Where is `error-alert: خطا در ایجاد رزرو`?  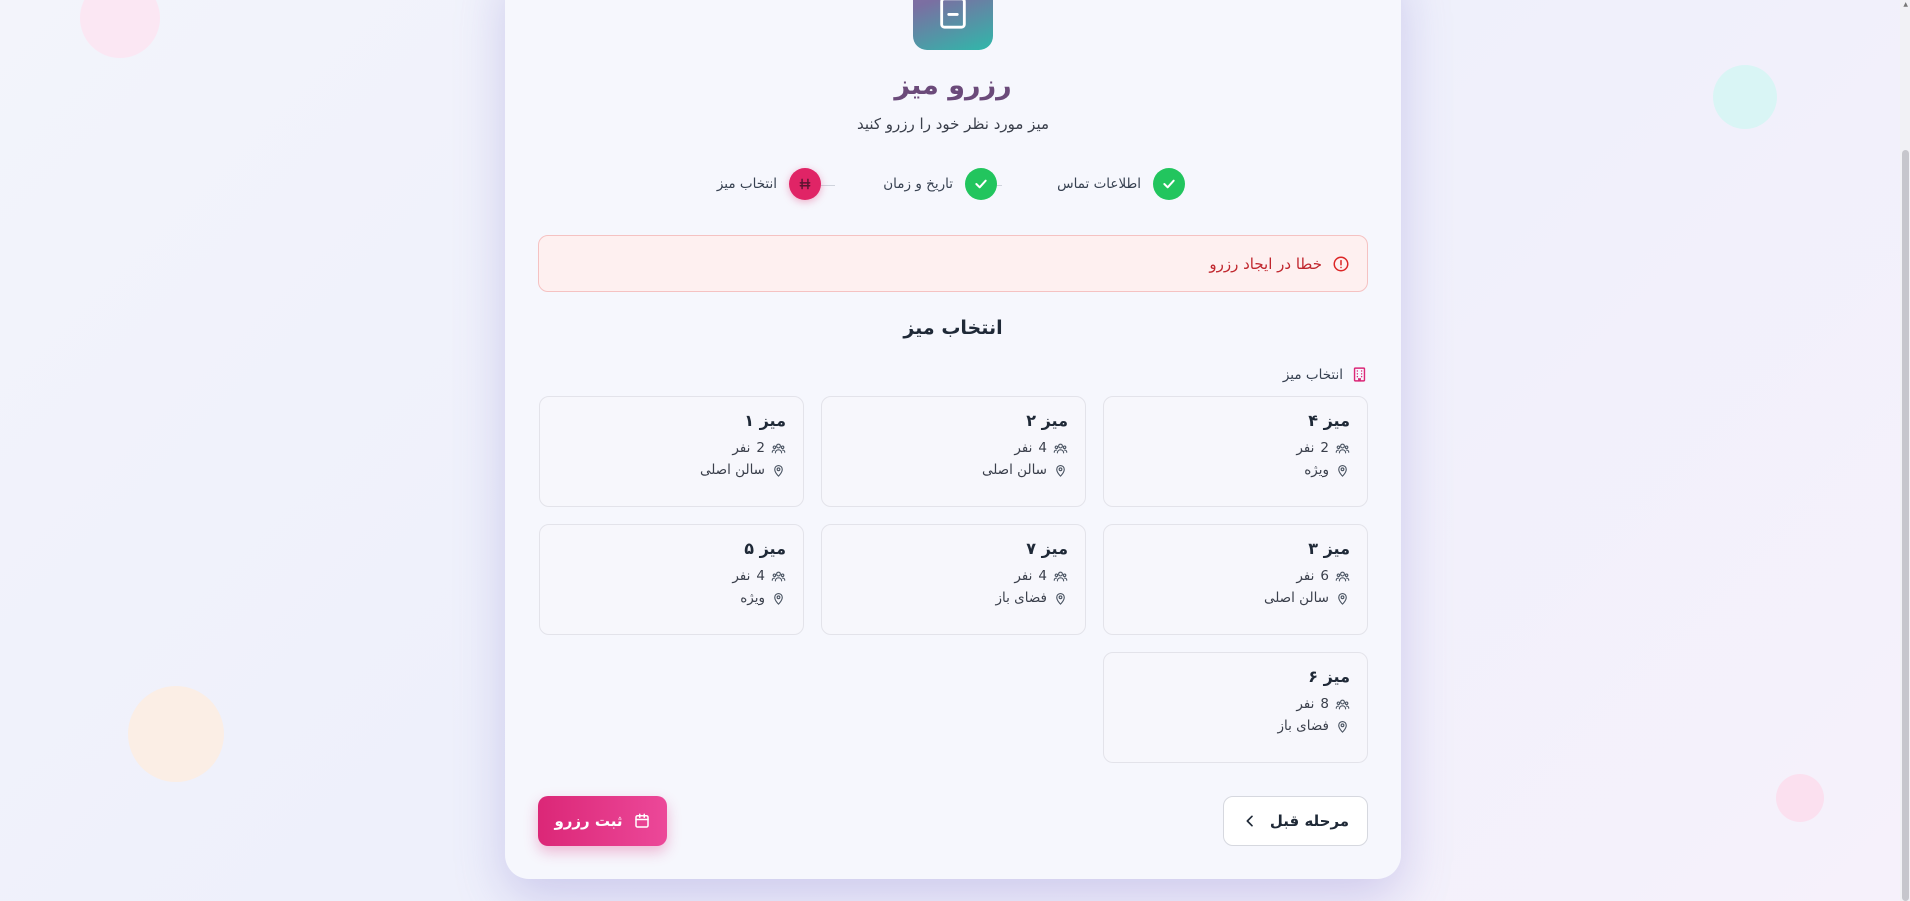
error-alert: خطا در ایجاد رزرو is located at coordinates (953, 263).